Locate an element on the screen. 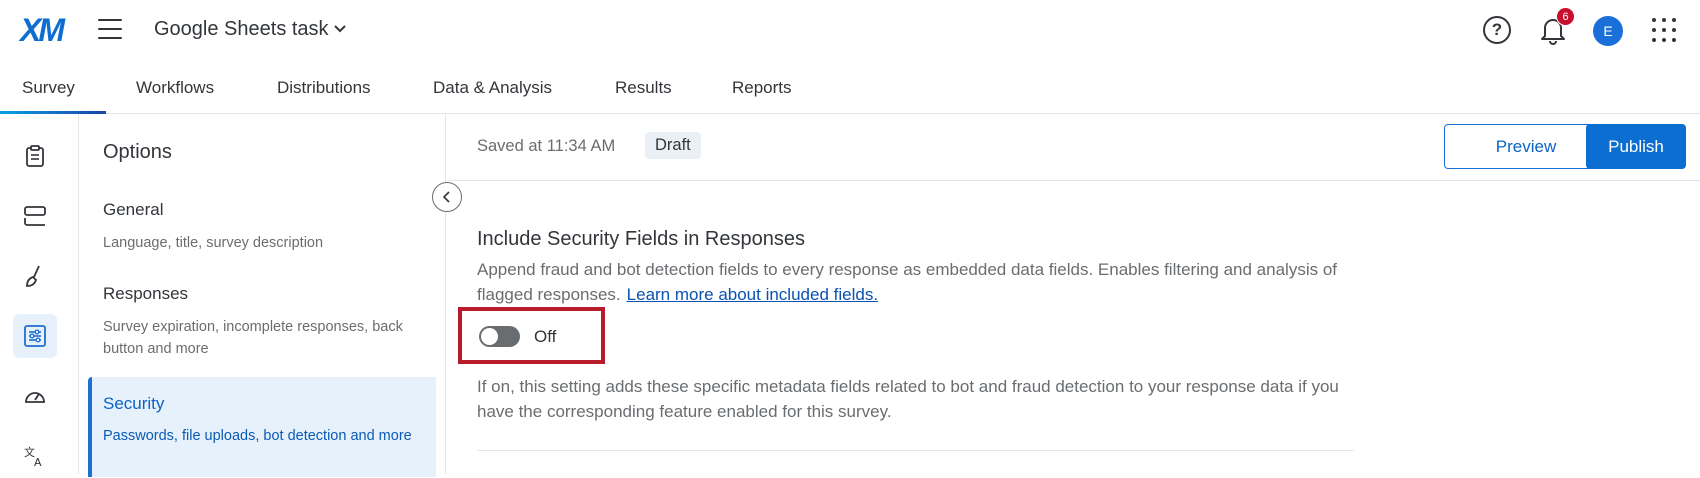 This screenshot has height=478, width=1700. option-heading: Responses is located at coordinates (146, 293).